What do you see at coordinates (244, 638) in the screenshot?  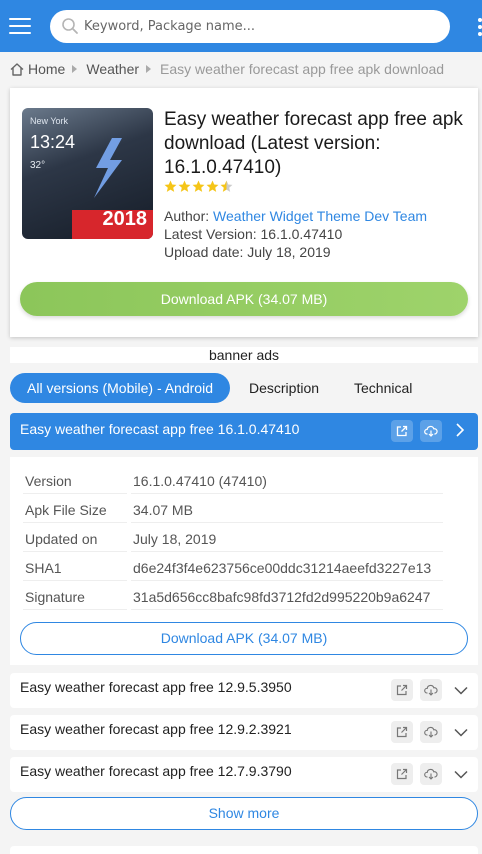 I see `download-apk-outline-button: Download APK (34.07 MB)` at bounding box center [244, 638].